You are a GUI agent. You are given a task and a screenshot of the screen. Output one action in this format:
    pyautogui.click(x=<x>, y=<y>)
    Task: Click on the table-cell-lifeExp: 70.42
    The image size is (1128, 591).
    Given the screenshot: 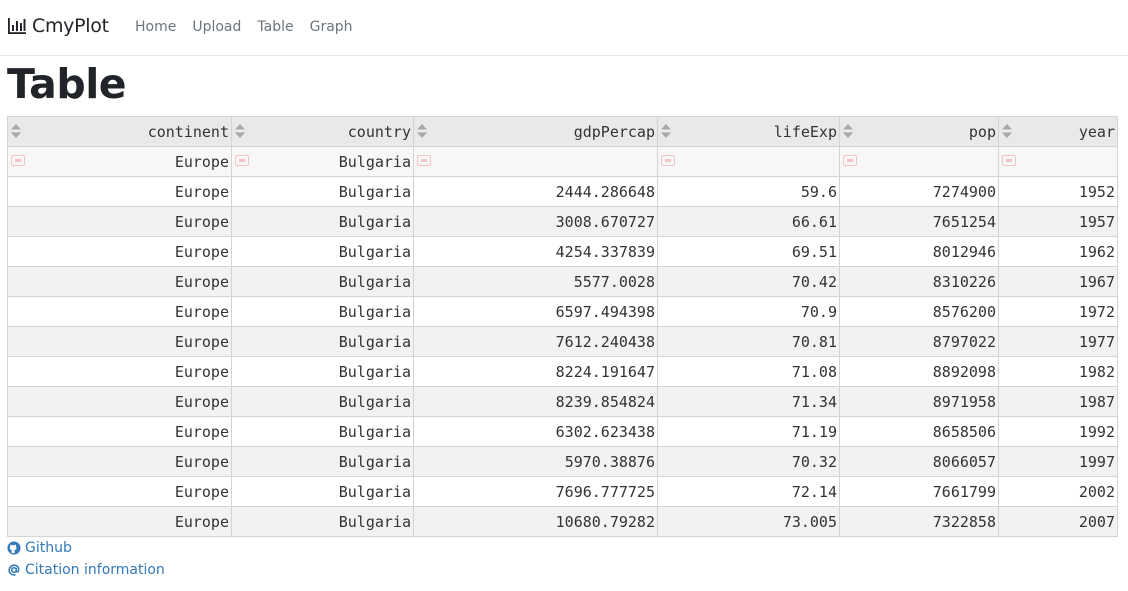 What is the action you would take?
    pyautogui.click(x=748, y=281)
    